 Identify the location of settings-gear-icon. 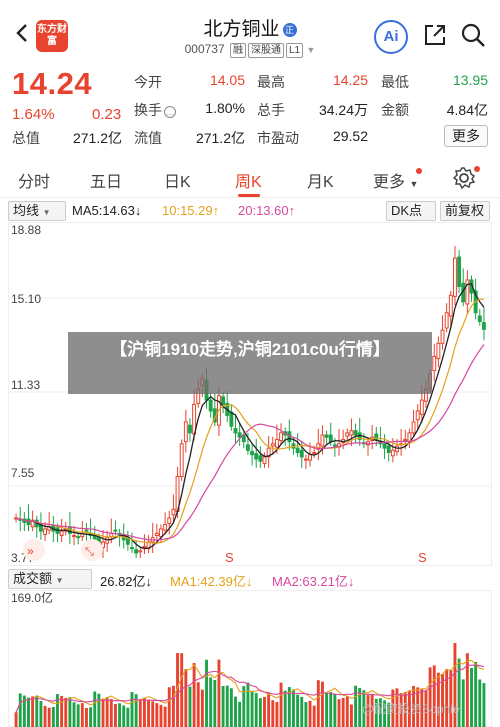
(464, 178).